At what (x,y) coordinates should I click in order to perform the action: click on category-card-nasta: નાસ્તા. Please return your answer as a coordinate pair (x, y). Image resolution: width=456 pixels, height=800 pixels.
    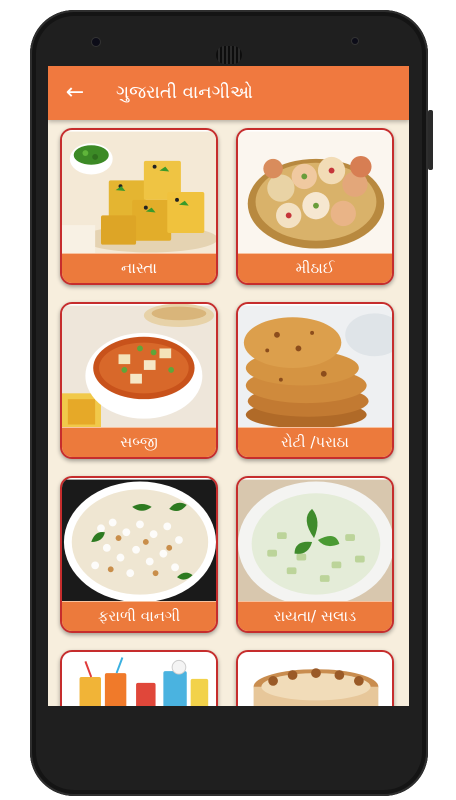
    Looking at the image, I should click on (139, 206).